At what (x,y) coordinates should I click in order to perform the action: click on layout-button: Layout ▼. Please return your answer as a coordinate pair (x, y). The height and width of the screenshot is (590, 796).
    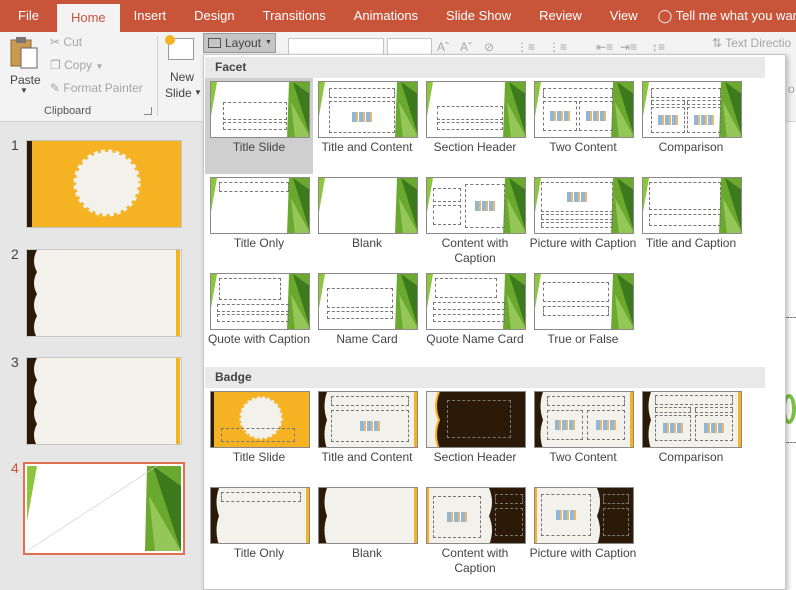
    Looking at the image, I should click on (239, 43).